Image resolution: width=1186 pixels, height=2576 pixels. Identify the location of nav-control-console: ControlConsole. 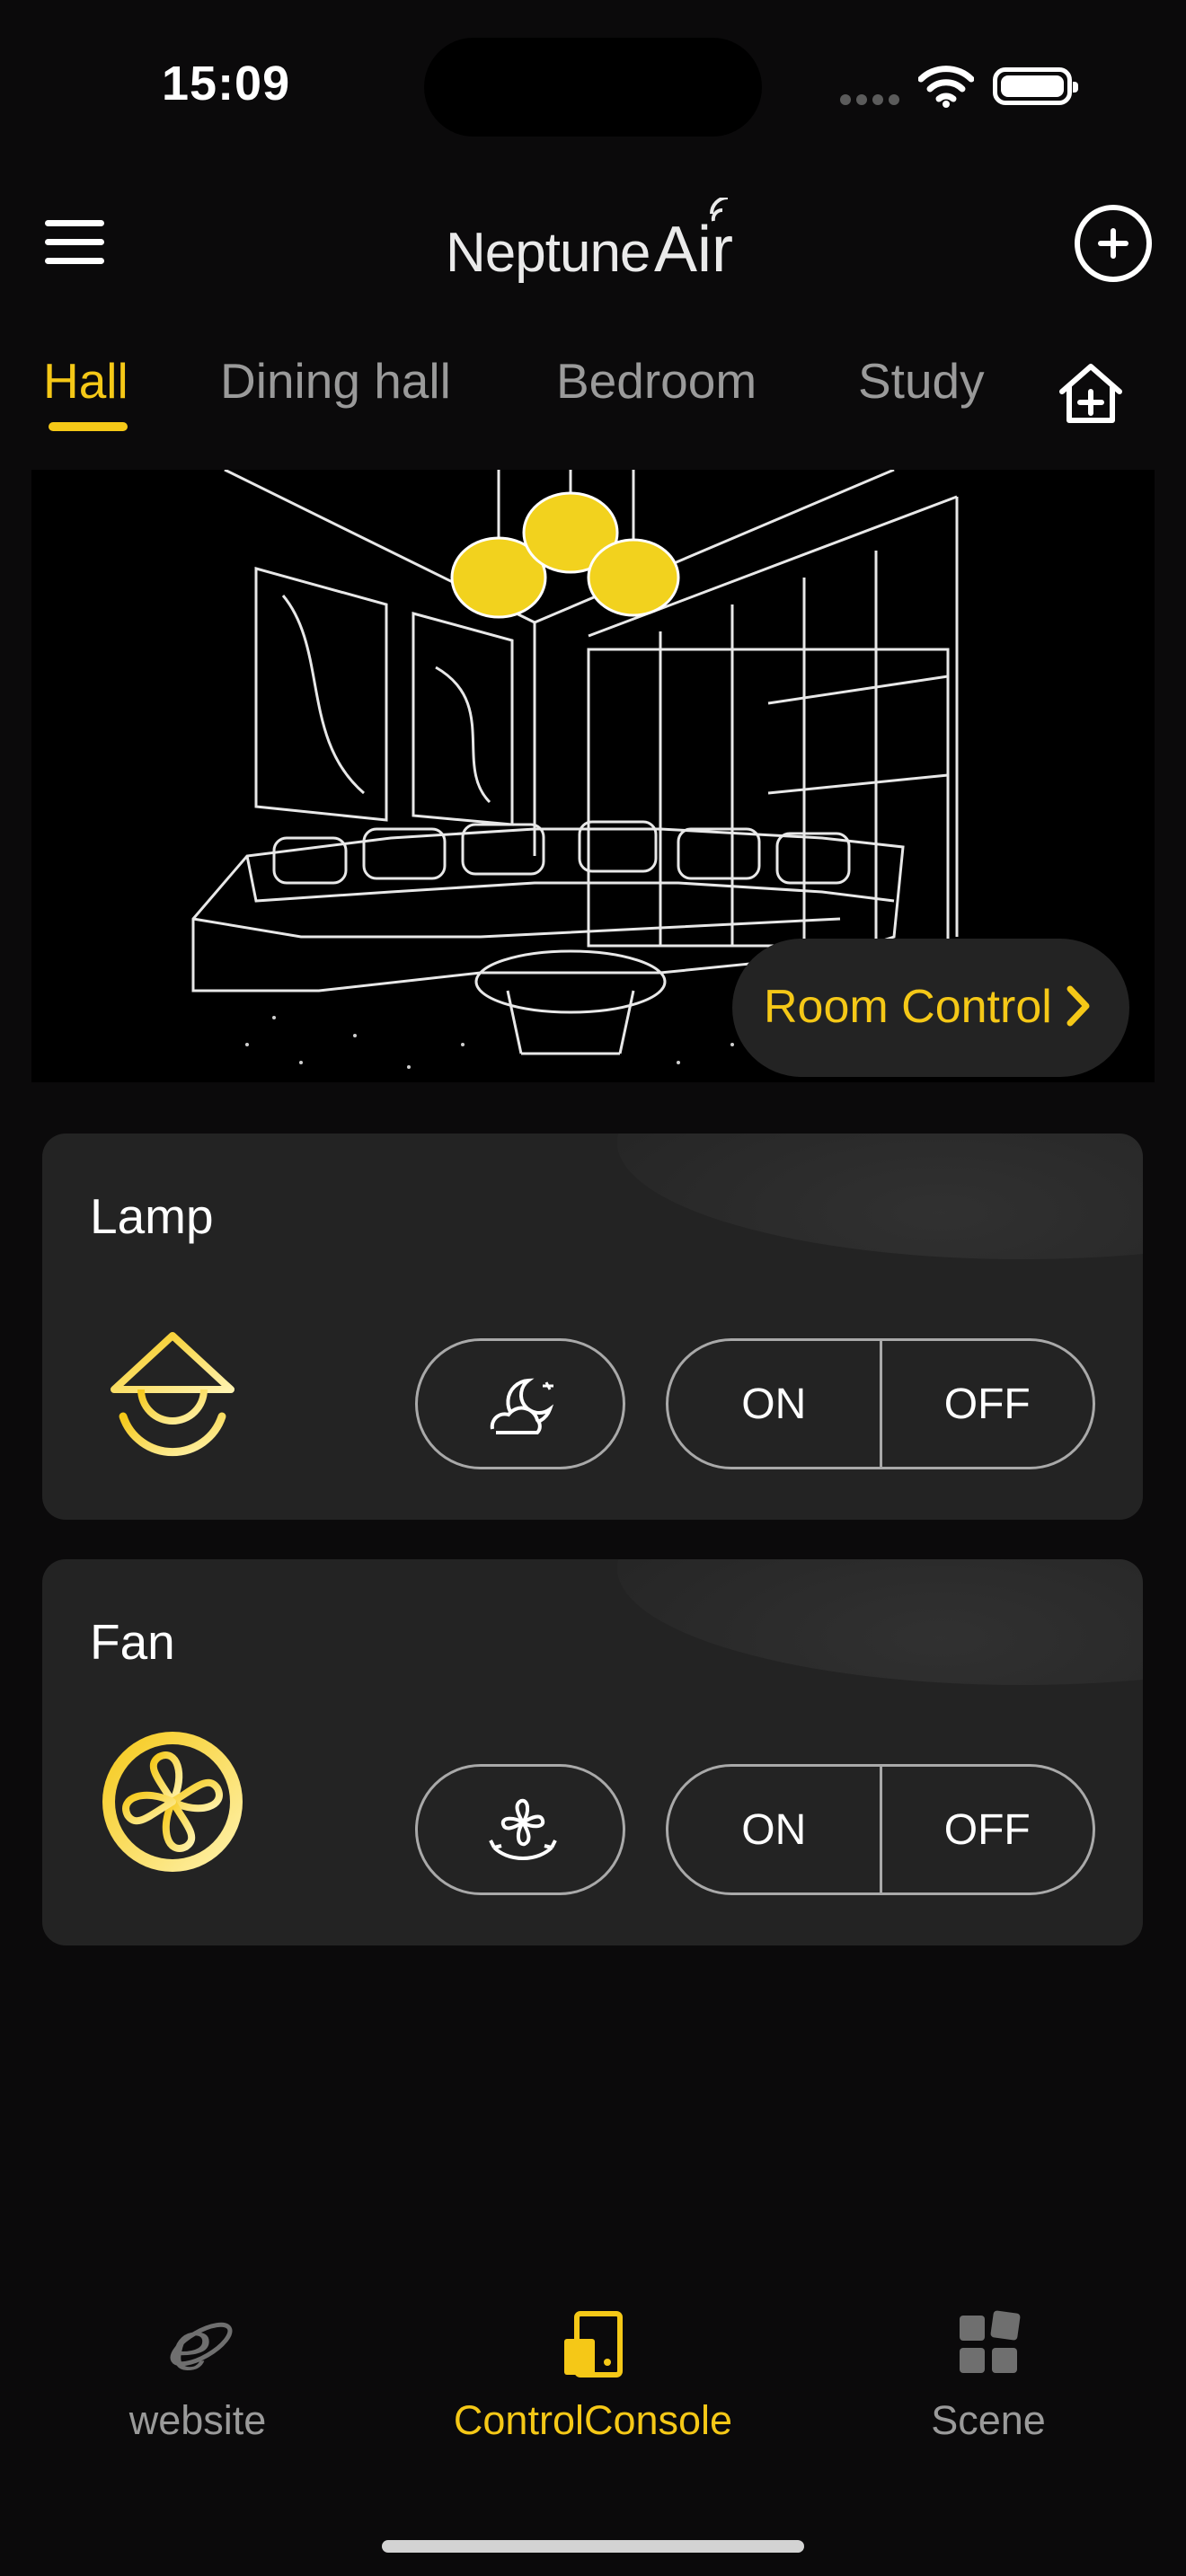
(593, 2376).